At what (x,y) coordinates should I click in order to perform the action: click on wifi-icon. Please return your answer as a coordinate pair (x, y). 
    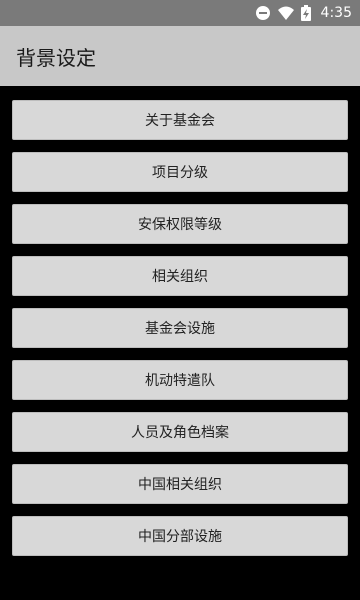
    Looking at the image, I should click on (286, 13).